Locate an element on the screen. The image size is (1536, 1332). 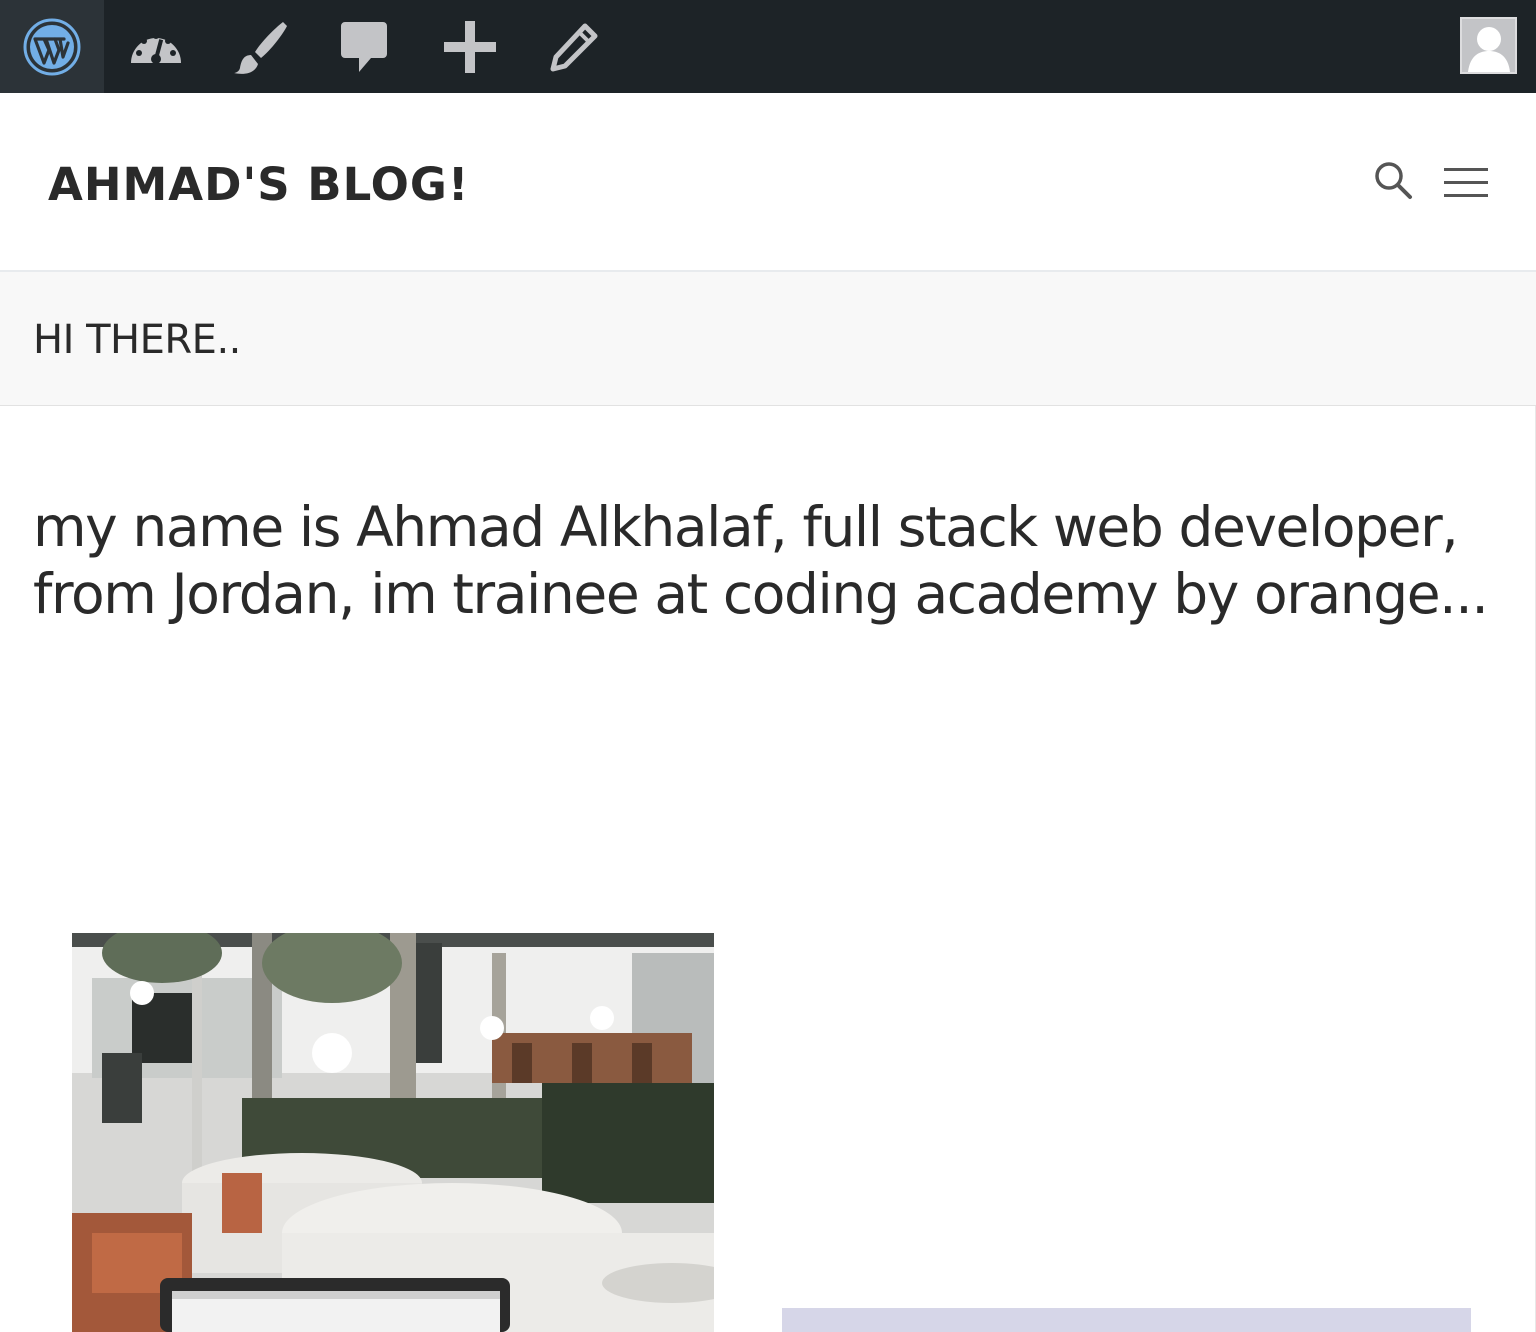
menu-toggle-button is located at coordinates (1466, 183).